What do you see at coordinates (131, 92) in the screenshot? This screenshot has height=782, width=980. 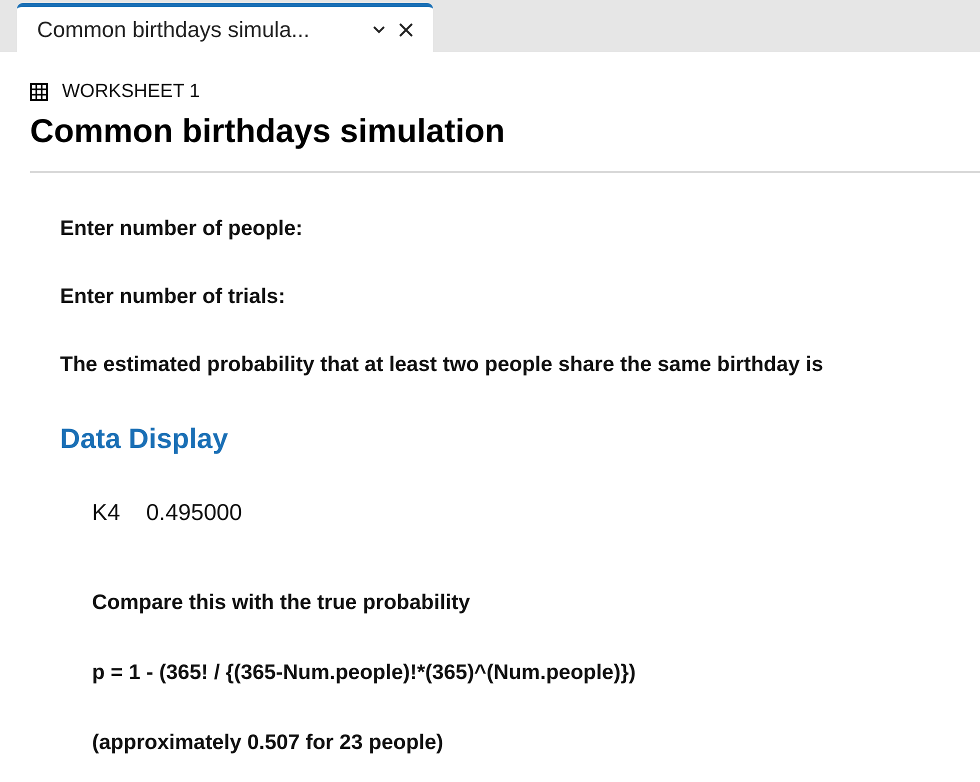 I see `worksheet-label: WORKSHEET 1` at bounding box center [131, 92].